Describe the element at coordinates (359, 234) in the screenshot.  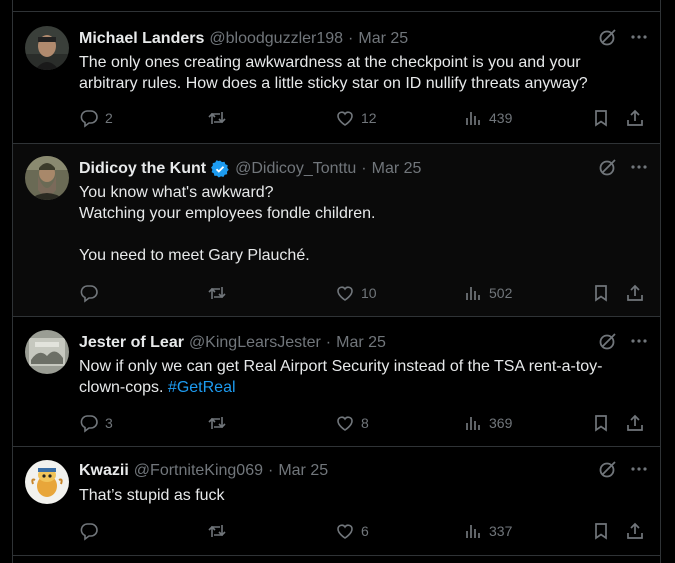
I see `tweet-line` at that location.